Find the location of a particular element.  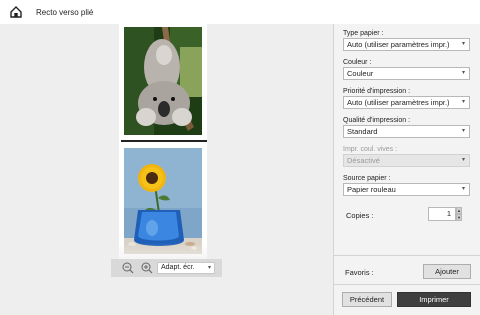

title-bar: Recto verso plié is located at coordinates (240, 12).